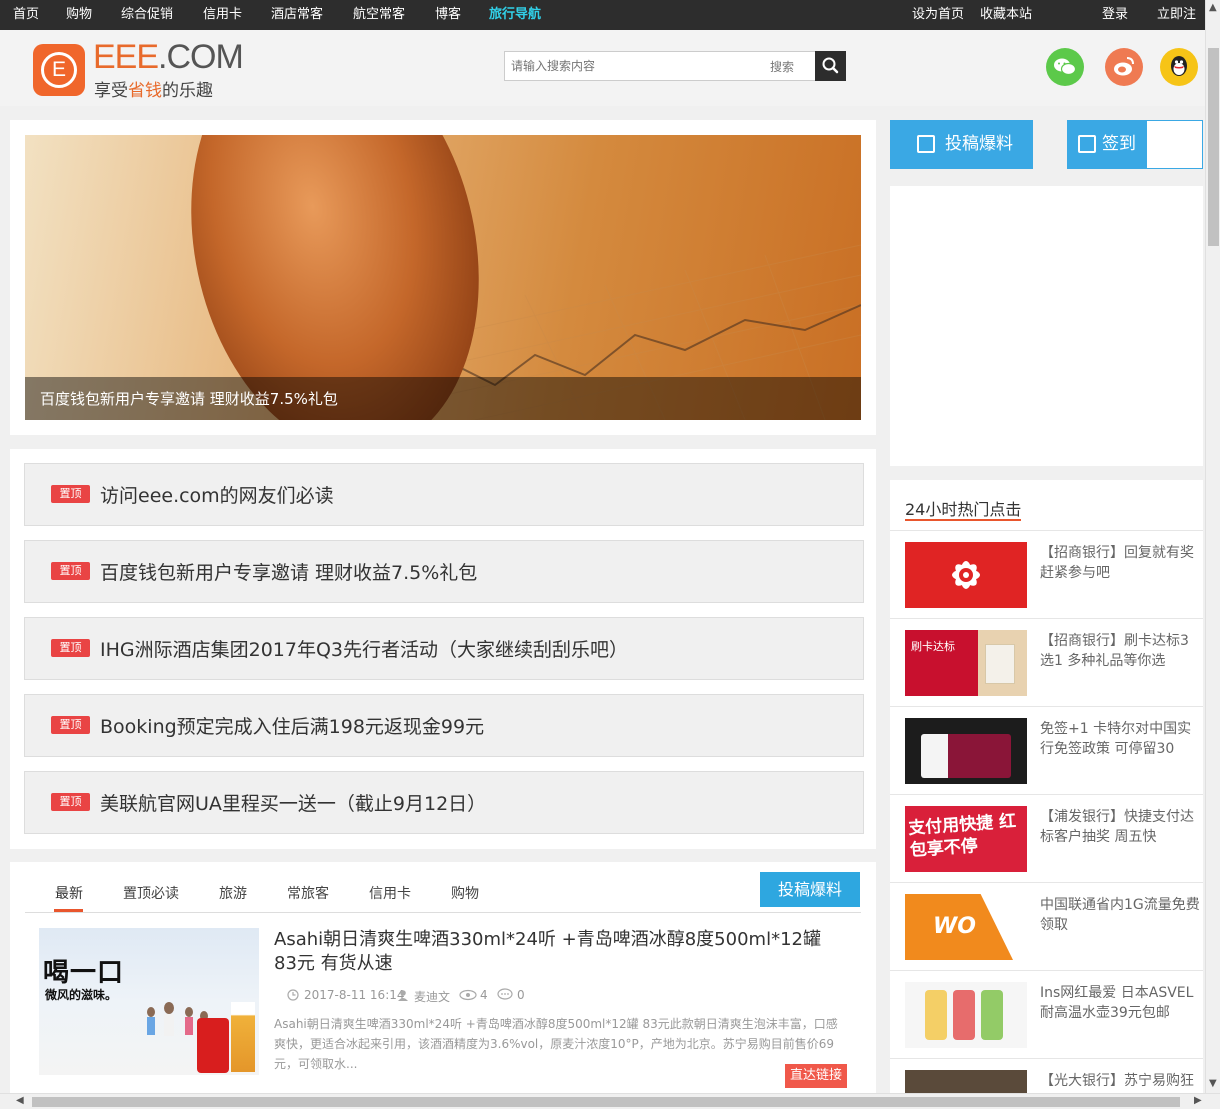 The width and height of the screenshot is (1220, 1109). I want to click on hot-item-text: 【光大银行】苏宁易购狂, so click(1120, 1081).